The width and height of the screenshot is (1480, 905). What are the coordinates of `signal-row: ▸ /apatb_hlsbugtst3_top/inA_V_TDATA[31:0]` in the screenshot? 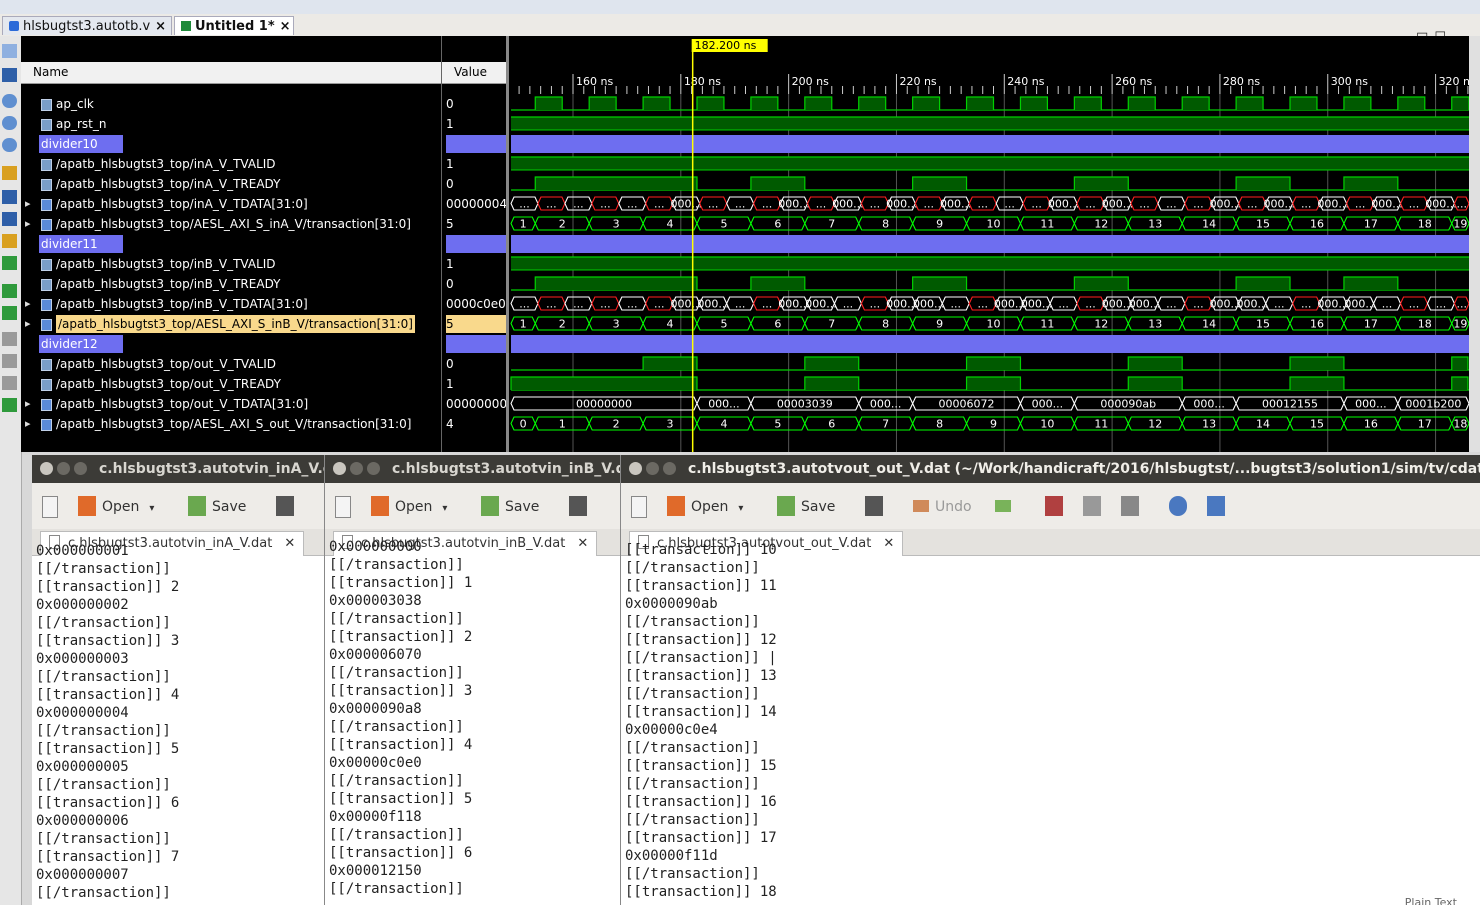 It's located at (224, 204).